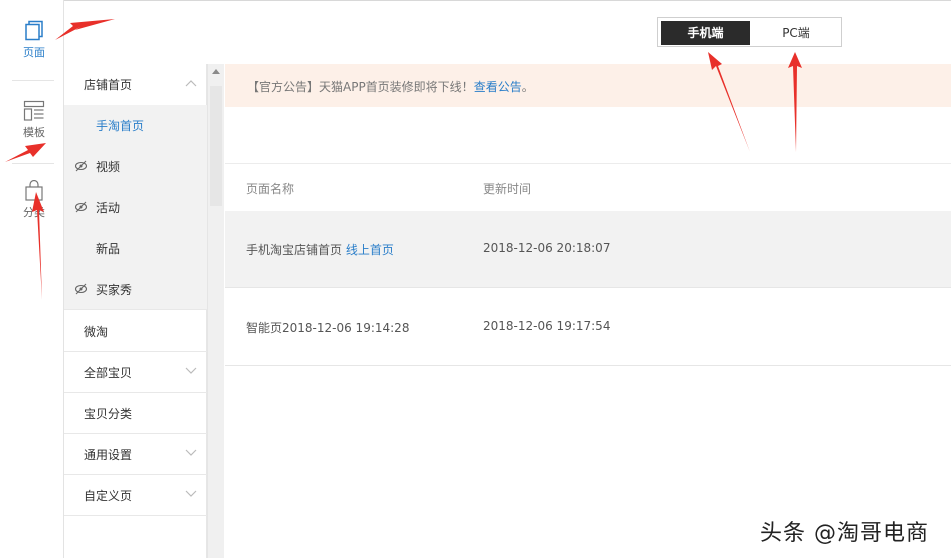  Describe the element at coordinates (135, 413) in the screenshot. I see `nav-item-product-categories: 宝贝分类` at that location.